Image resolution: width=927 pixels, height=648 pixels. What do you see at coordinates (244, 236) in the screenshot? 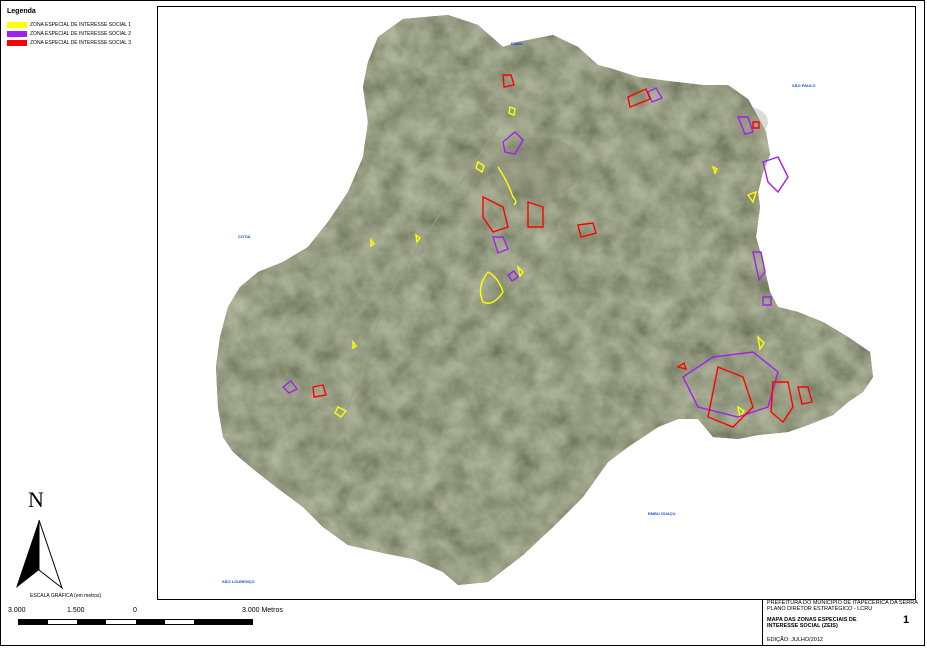
I see `place-label-cotia: COTIA` at bounding box center [244, 236].